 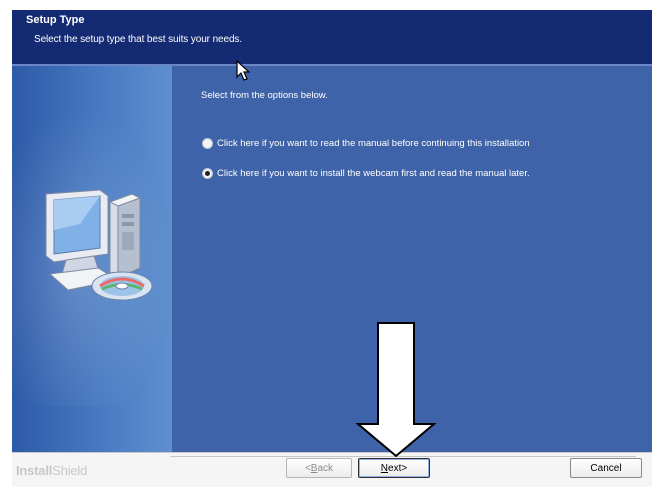 What do you see at coordinates (264, 95) in the screenshot?
I see `options-instruction: Select from the options below.` at bounding box center [264, 95].